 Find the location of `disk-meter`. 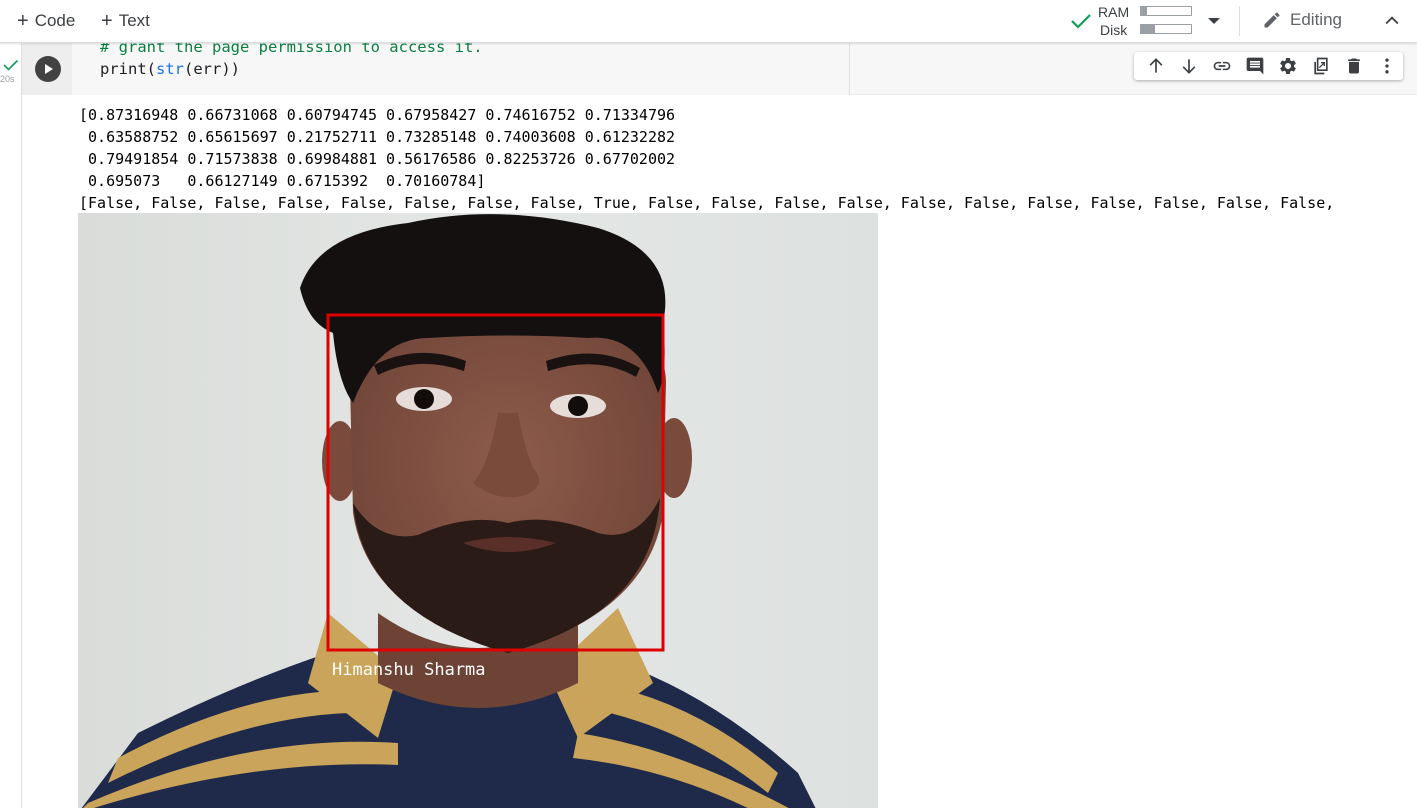

disk-meter is located at coordinates (1166, 29).